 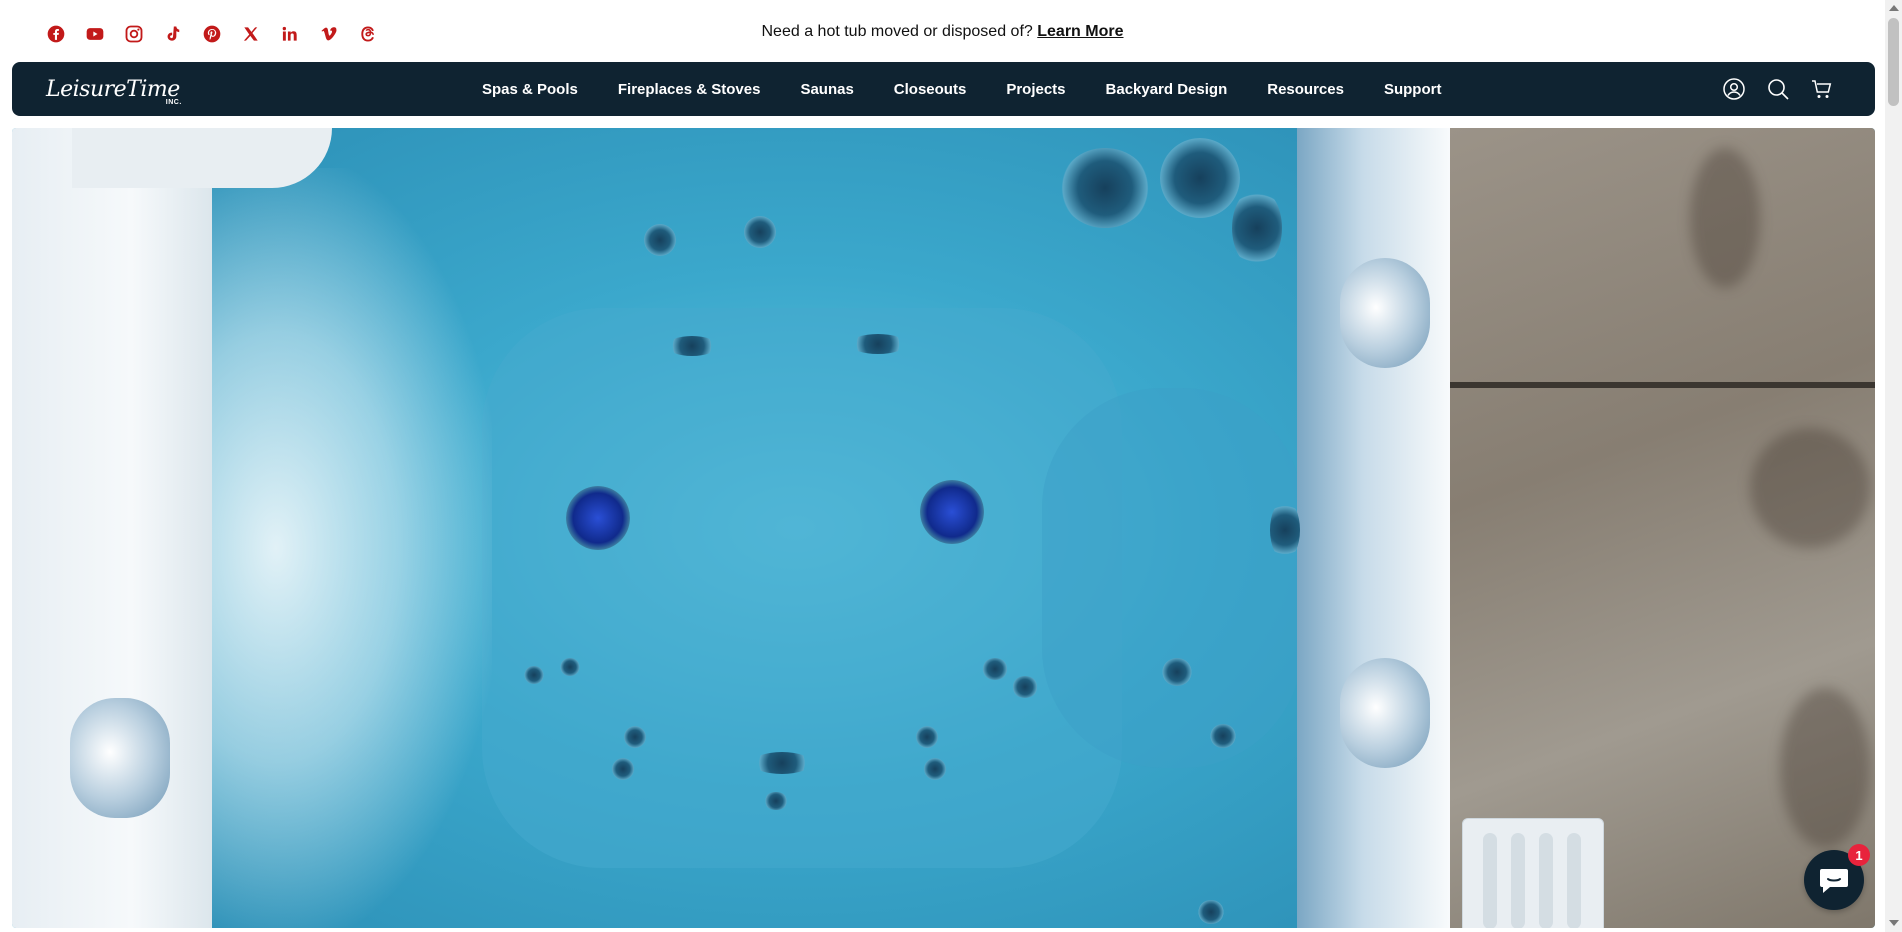 I want to click on nav-item-resources: Resources, so click(x=1305, y=89).